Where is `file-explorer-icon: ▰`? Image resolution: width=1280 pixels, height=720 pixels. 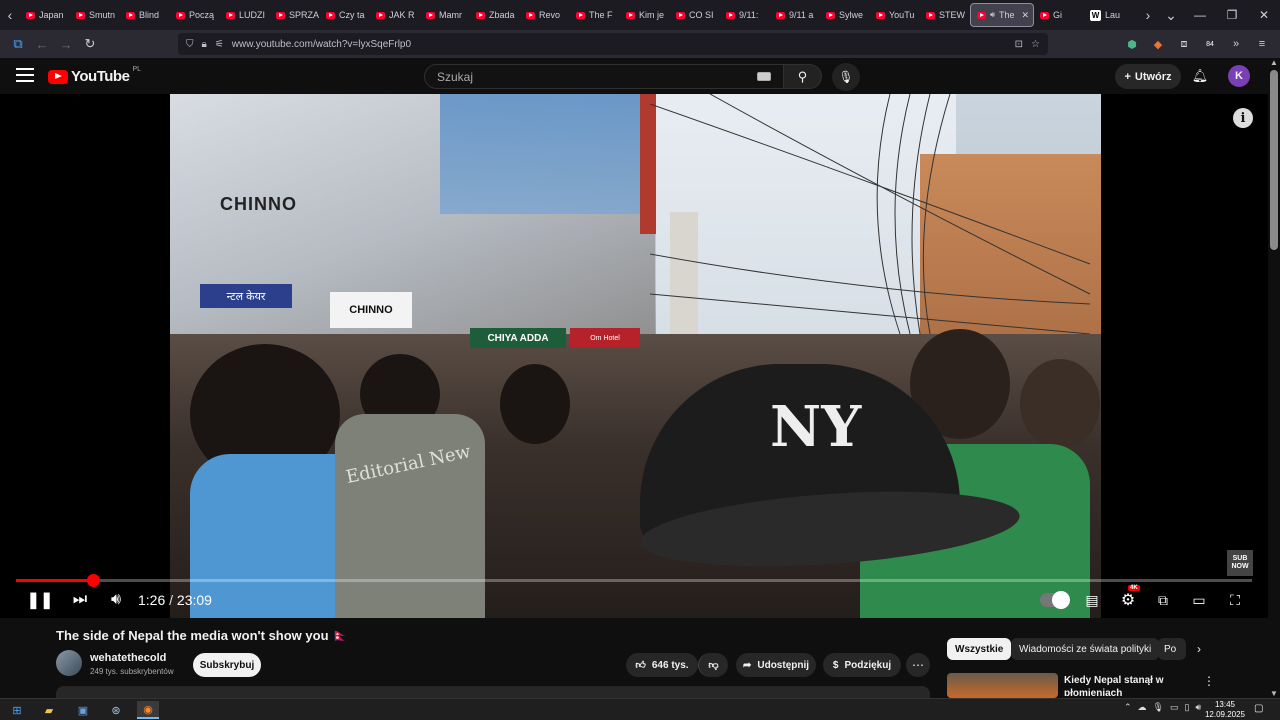
file-explorer-icon: ▰ is located at coordinates (49, 710).